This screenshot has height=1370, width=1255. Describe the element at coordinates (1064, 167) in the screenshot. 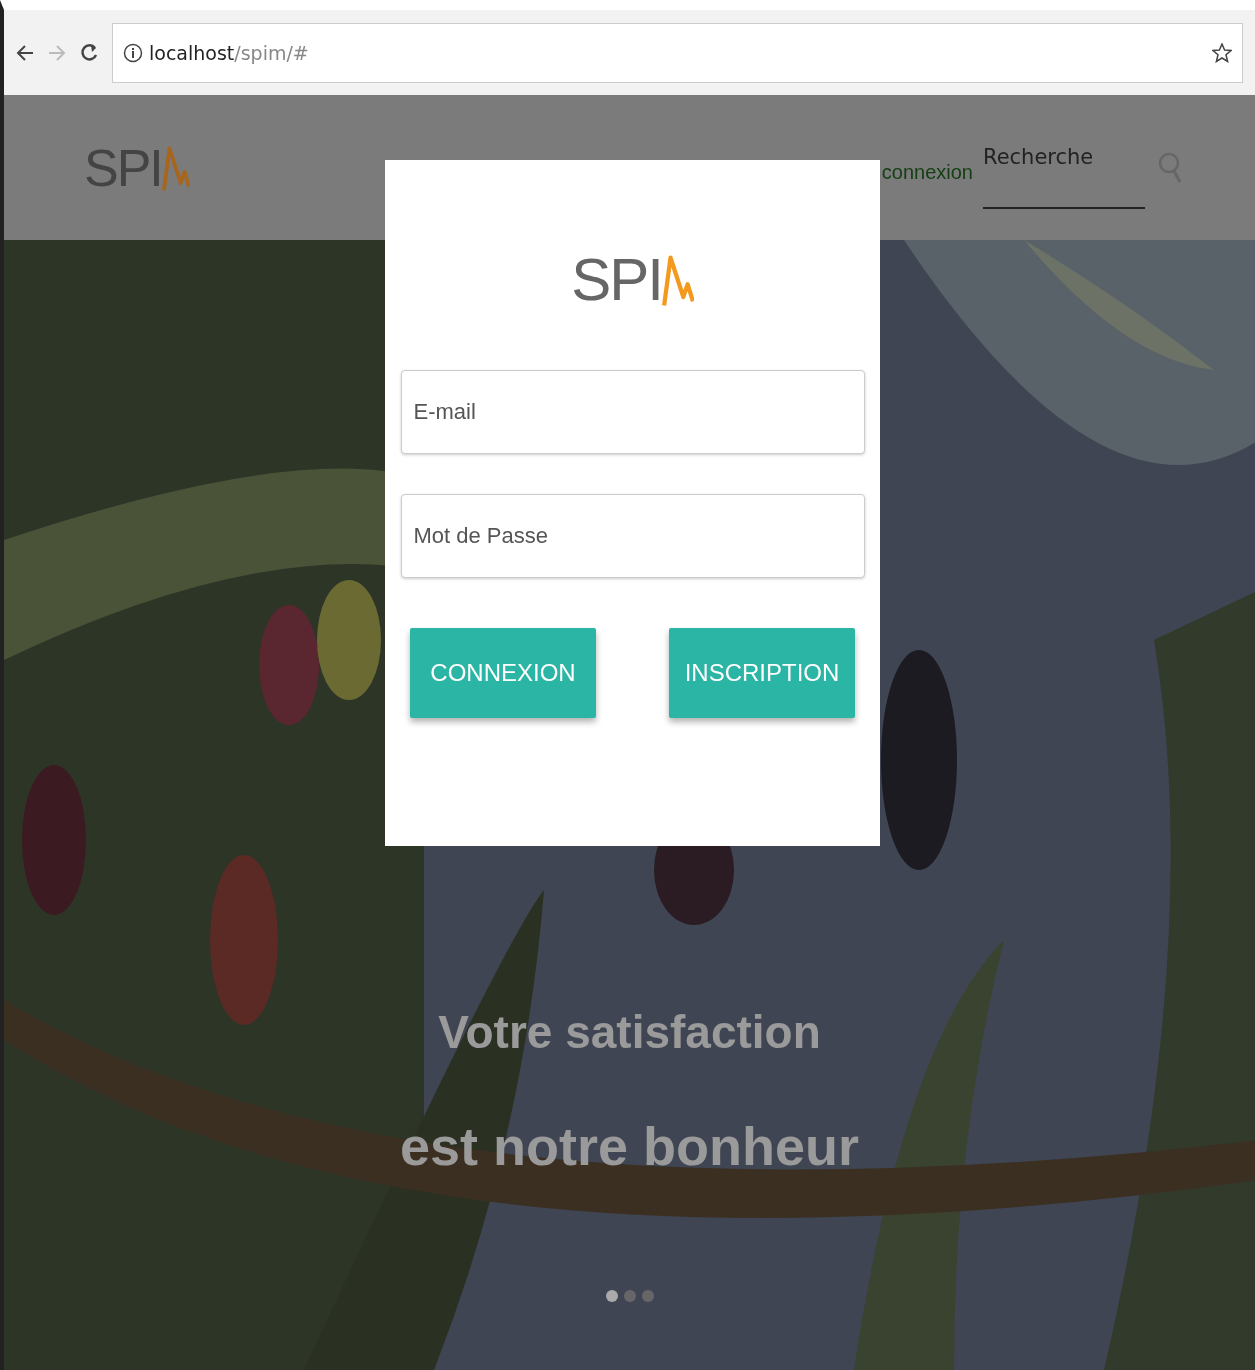

I see `search-field: Recherche` at that location.